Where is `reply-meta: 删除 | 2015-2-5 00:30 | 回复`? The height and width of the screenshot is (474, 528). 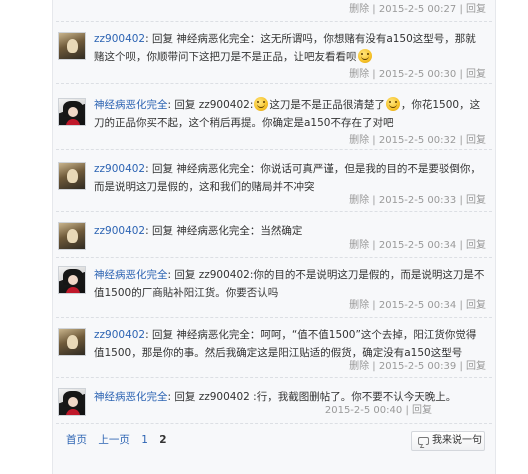 reply-meta: 删除 | 2015-2-5 00:30 | 回复 is located at coordinates (417, 75).